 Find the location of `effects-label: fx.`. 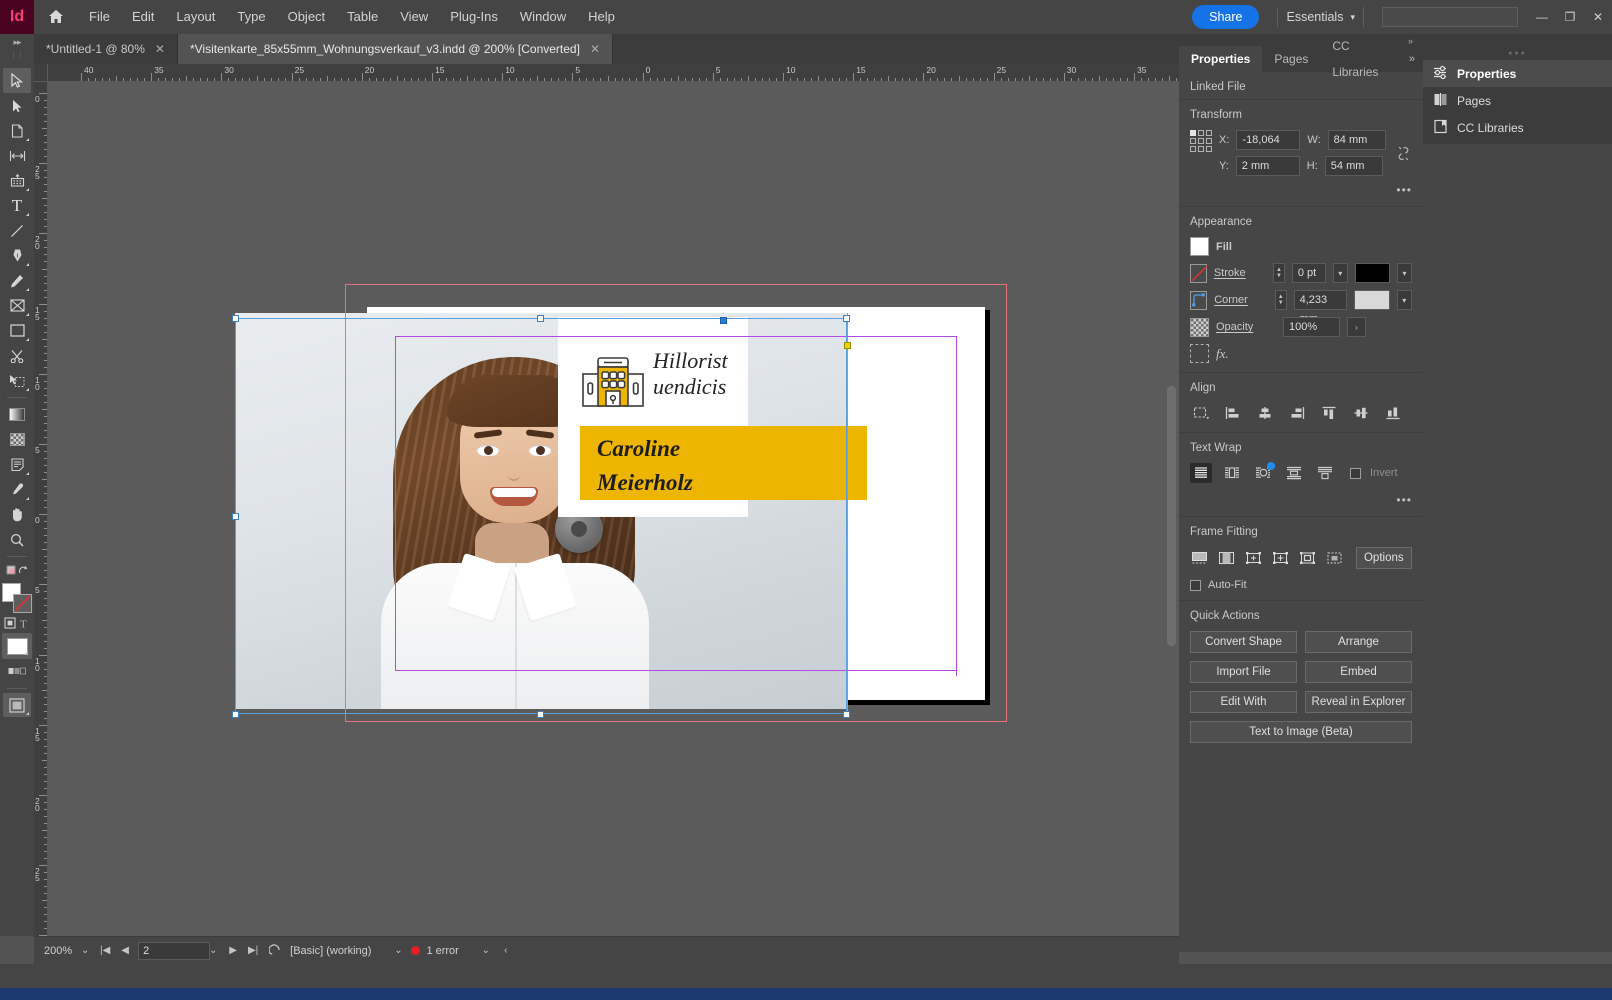

effects-label: fx. is located at coordinates (1222, 354).